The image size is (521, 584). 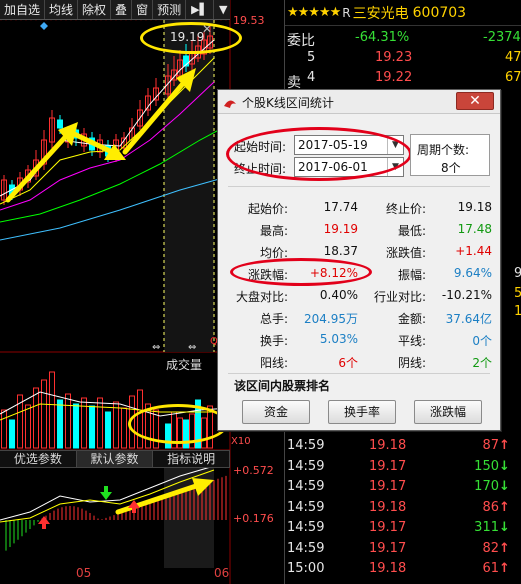 I want to click on rating-stars: ★★★★★, so click(x=314, y=12).